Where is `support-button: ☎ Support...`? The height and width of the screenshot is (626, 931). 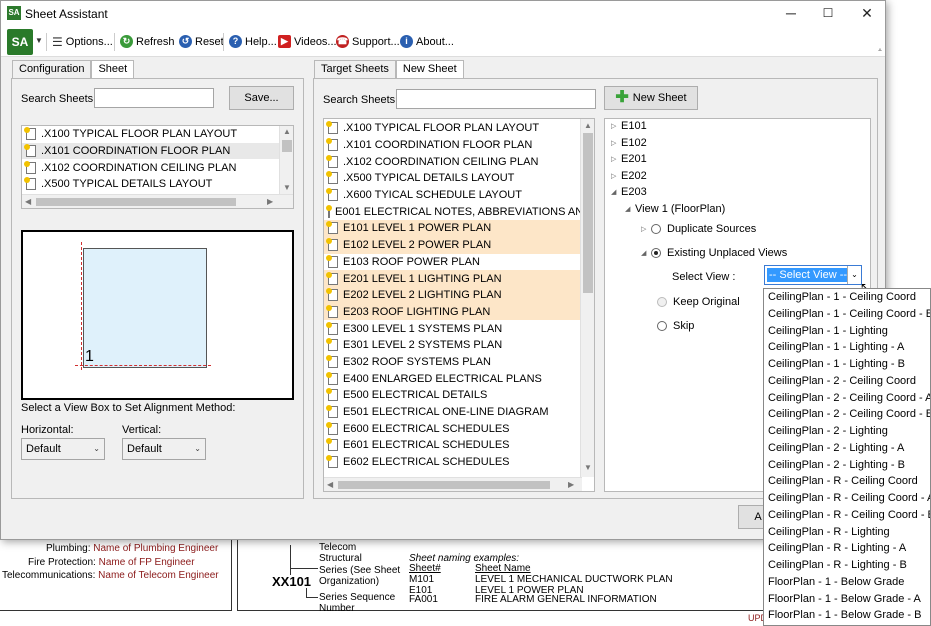
support-button: ☎ Support... is located at coordinates (368, 41).